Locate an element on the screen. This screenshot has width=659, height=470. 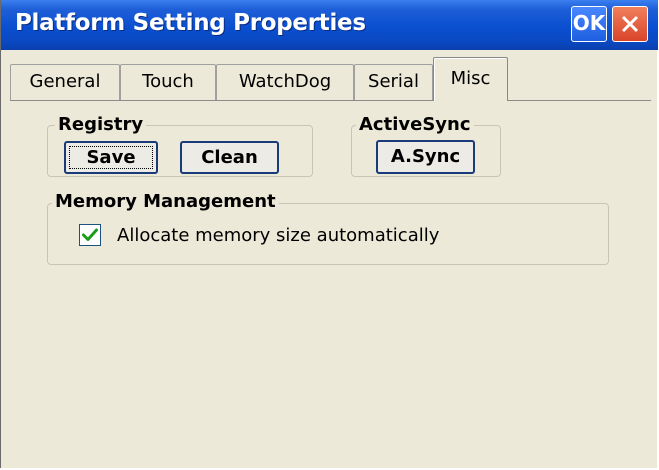
registry-group-label: Registry is located at coordinates (101, 125).